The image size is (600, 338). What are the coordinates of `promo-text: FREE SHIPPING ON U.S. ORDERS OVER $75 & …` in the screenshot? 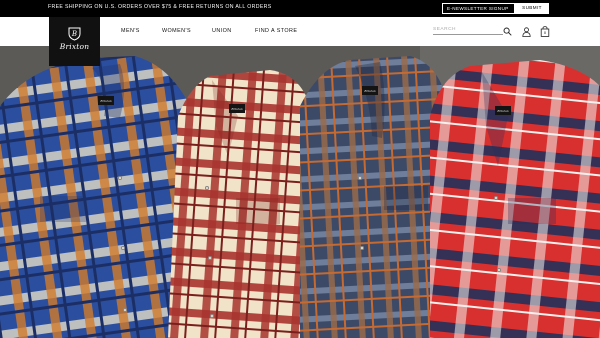 It's located at (160, 7).